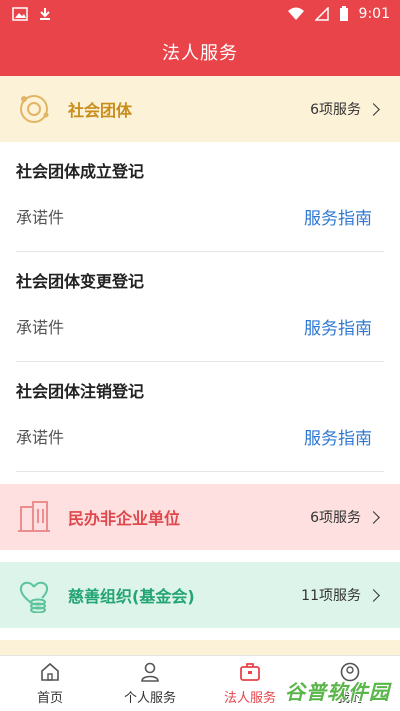 Image resolution: width=400 pixels, height=711 pixels. Describe the element at coordinates (20, 14) in the screenshot. I see `image-icon` at that location.